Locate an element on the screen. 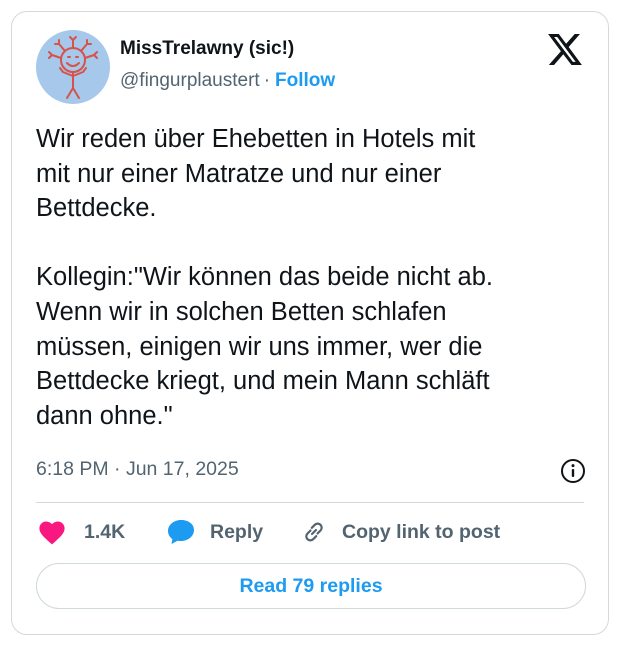  link-icon is located at coordinates (314, 532).